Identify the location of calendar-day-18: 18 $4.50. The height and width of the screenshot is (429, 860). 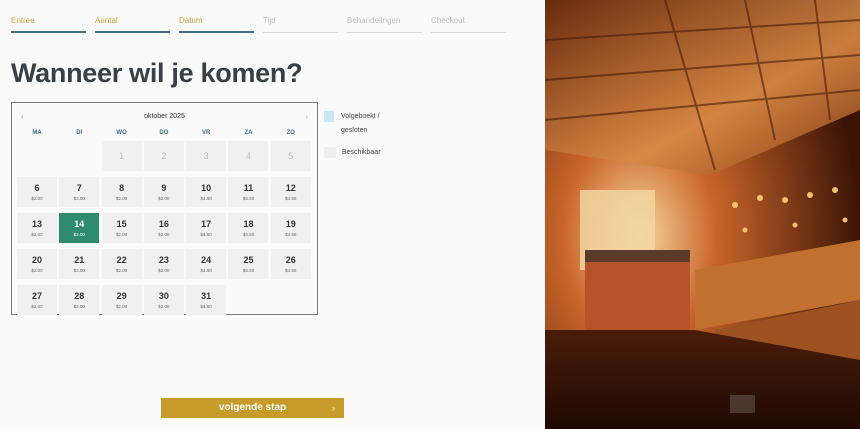
(248, 228).